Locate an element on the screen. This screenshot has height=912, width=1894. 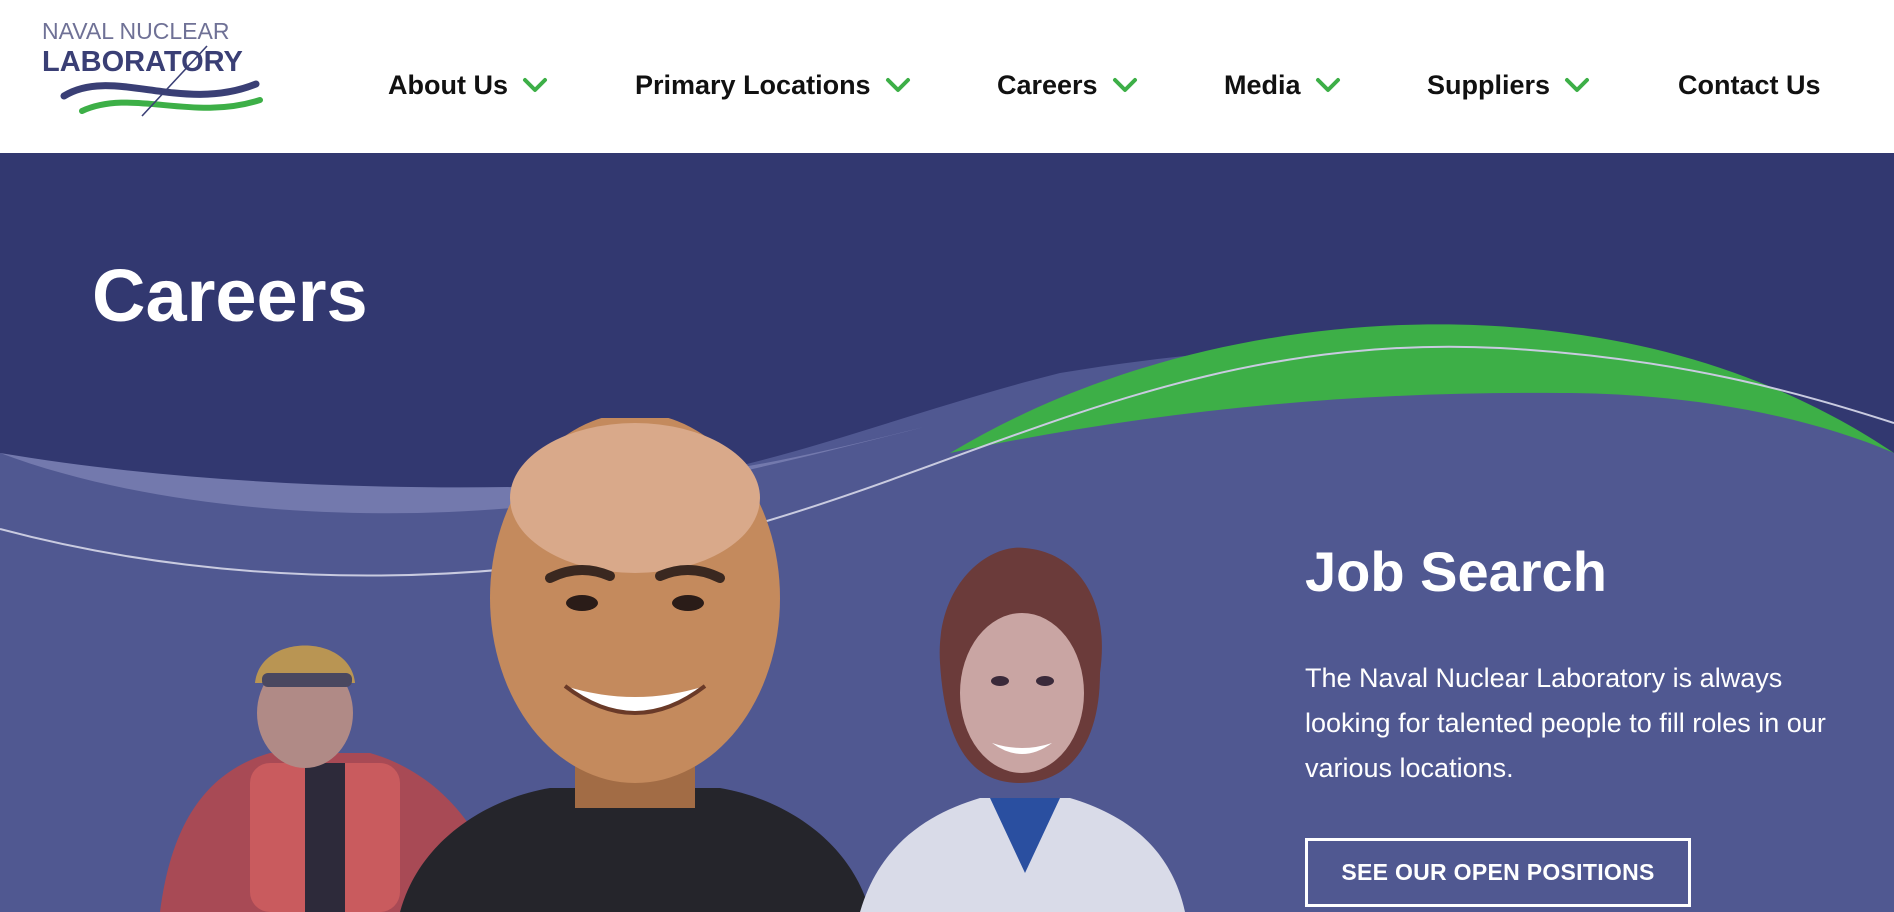
smiling-man-photo is located at coordinates (635, 665).